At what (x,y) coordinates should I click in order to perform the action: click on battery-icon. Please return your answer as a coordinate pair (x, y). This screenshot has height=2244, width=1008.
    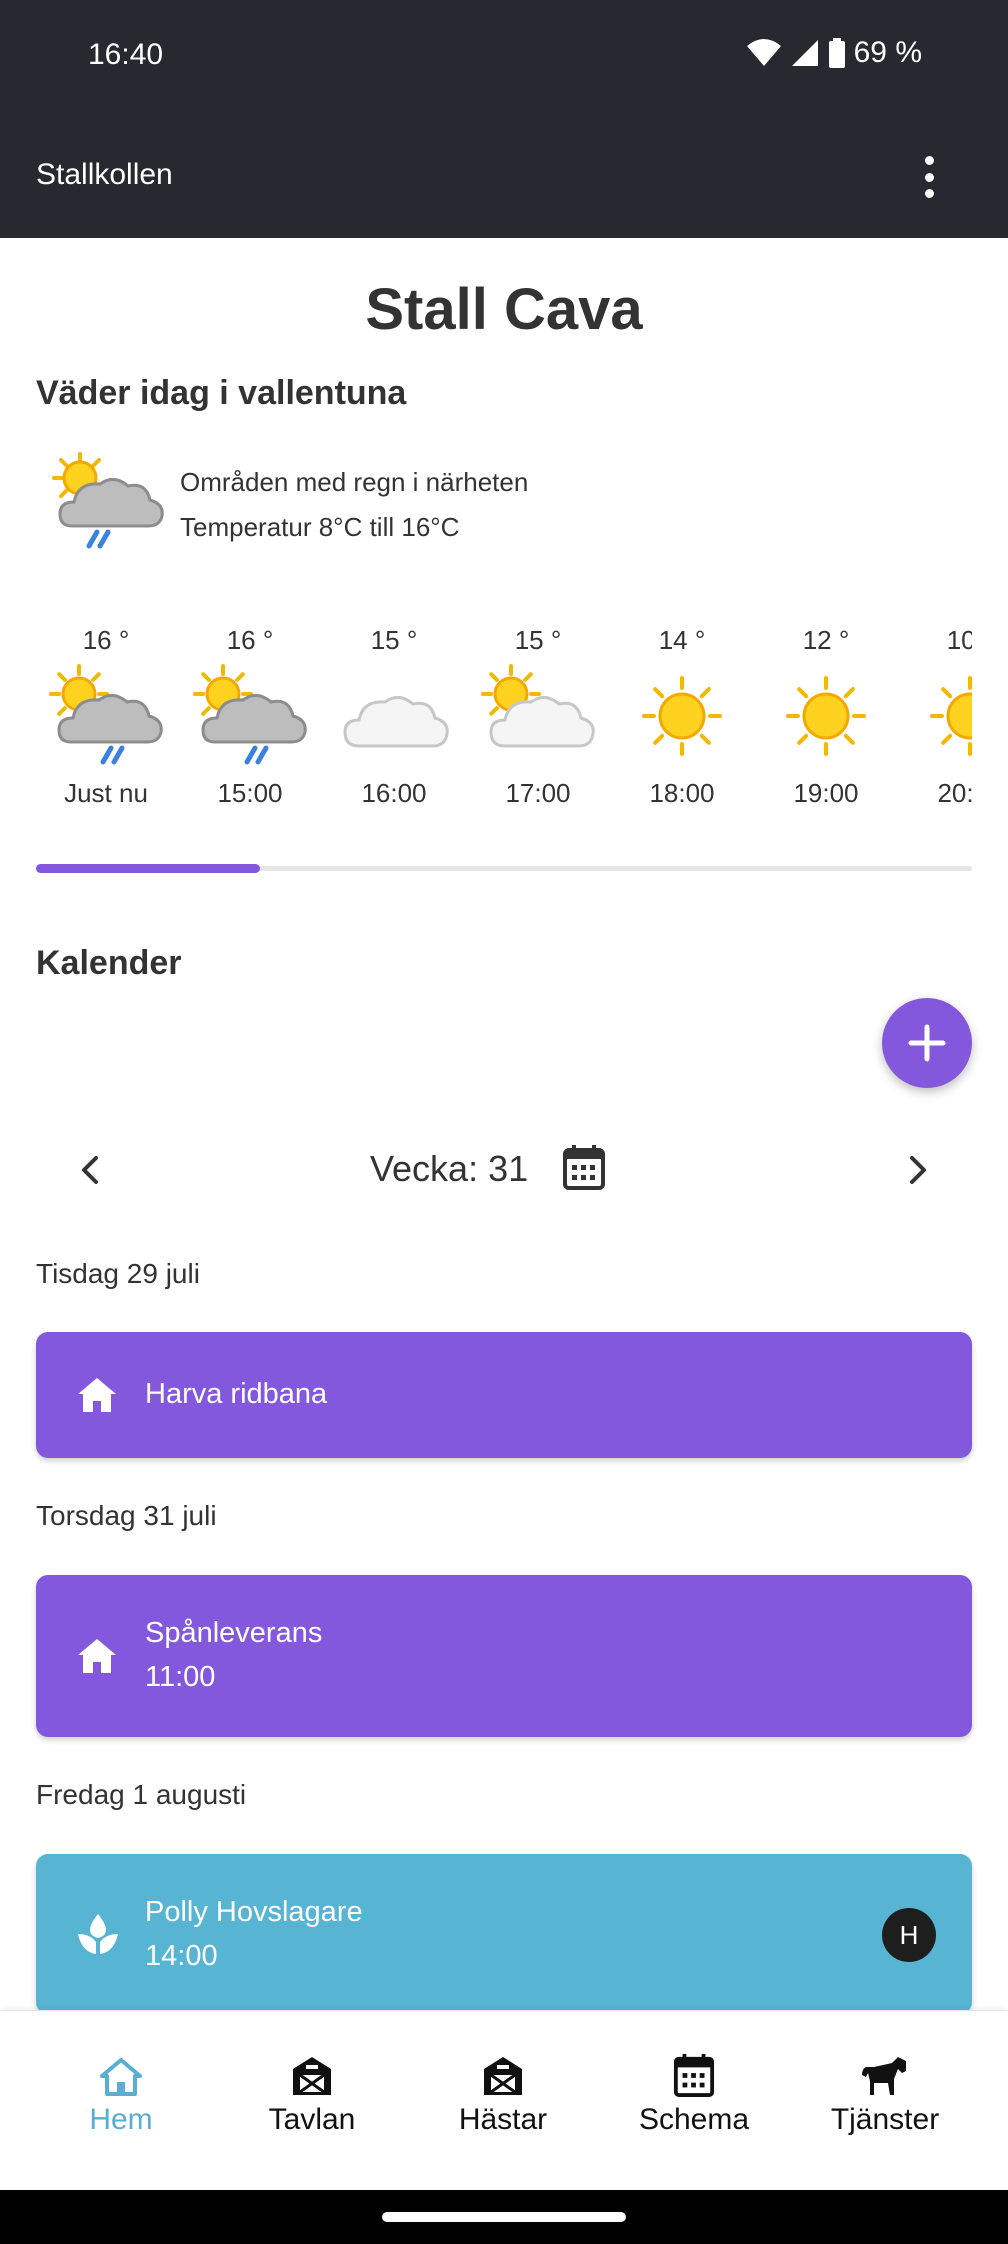
    Looking at the image, I should click on (836, 53).